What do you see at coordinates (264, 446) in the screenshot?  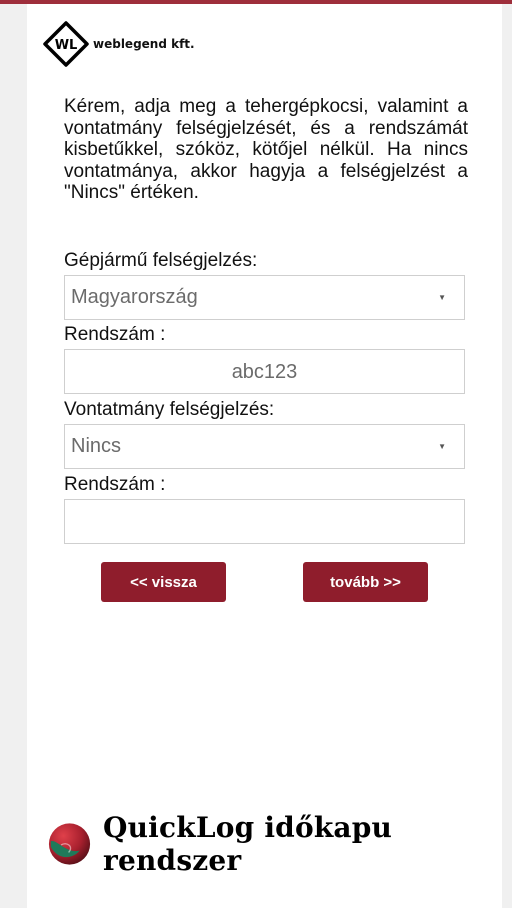 I see `trailer-country-select: Nincs ▼` at bounding box center [264, 446].